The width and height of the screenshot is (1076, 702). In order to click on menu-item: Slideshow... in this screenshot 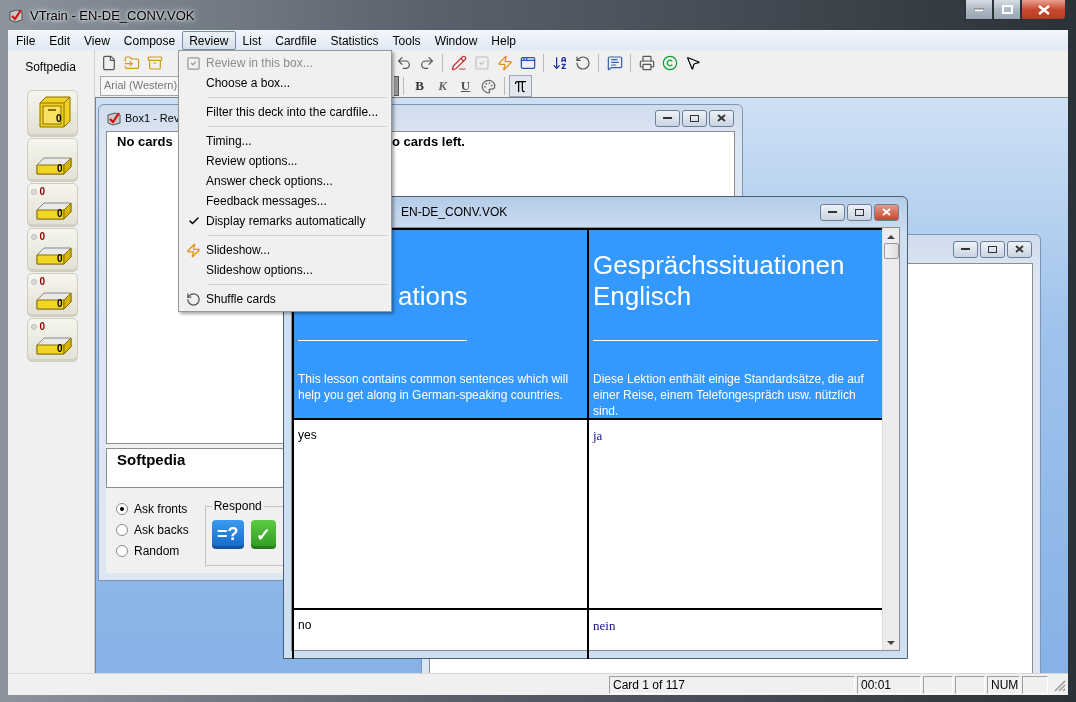, I will do `click(285, 250)`.